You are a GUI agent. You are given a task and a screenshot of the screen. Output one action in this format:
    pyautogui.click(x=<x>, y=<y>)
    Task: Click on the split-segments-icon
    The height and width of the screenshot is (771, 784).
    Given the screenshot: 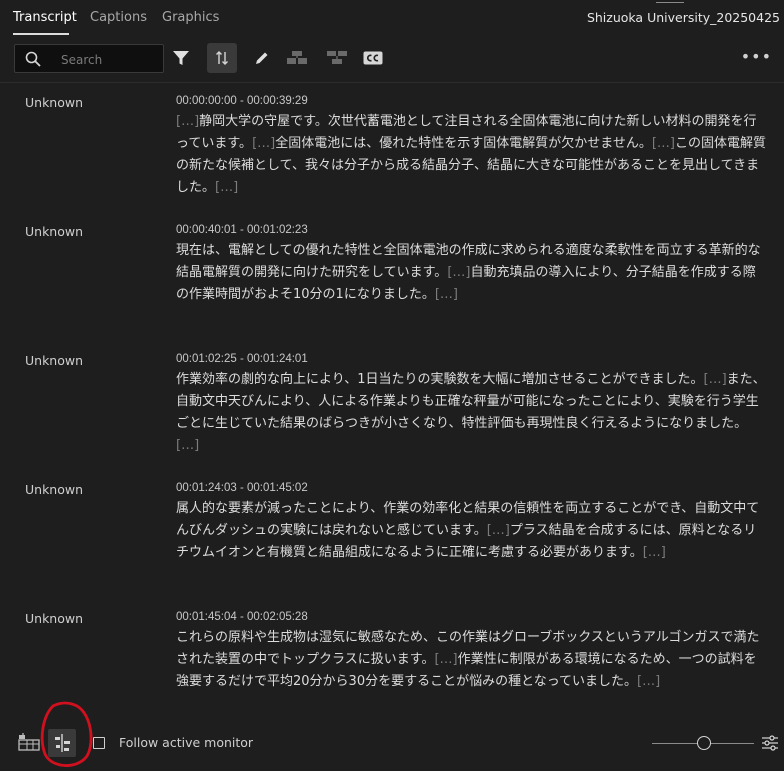 What is the action you would take?
    pyautogui.click(x=337, y=57)
    